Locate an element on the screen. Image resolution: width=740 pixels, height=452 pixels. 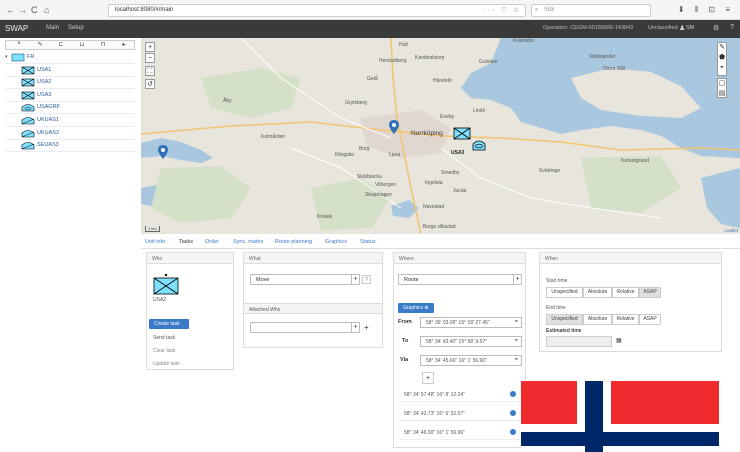
menu-setup: Setup is located at coordinates (76, 28).